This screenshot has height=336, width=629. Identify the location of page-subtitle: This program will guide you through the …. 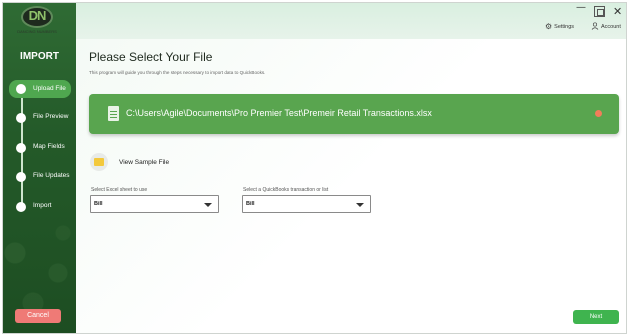
(177, 72).